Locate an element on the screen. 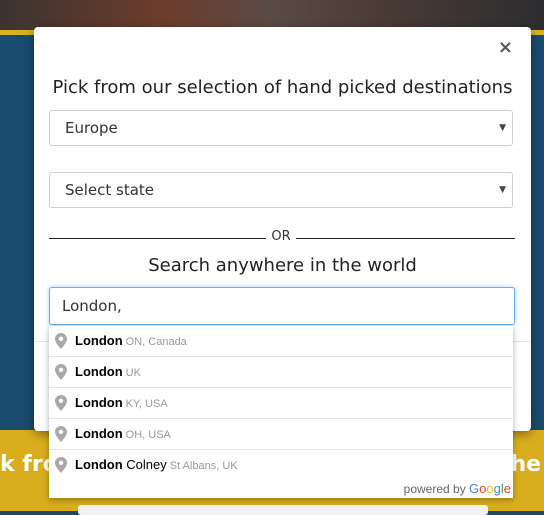  autocomplete-secondary: UK is located at coordinates (133, 373).